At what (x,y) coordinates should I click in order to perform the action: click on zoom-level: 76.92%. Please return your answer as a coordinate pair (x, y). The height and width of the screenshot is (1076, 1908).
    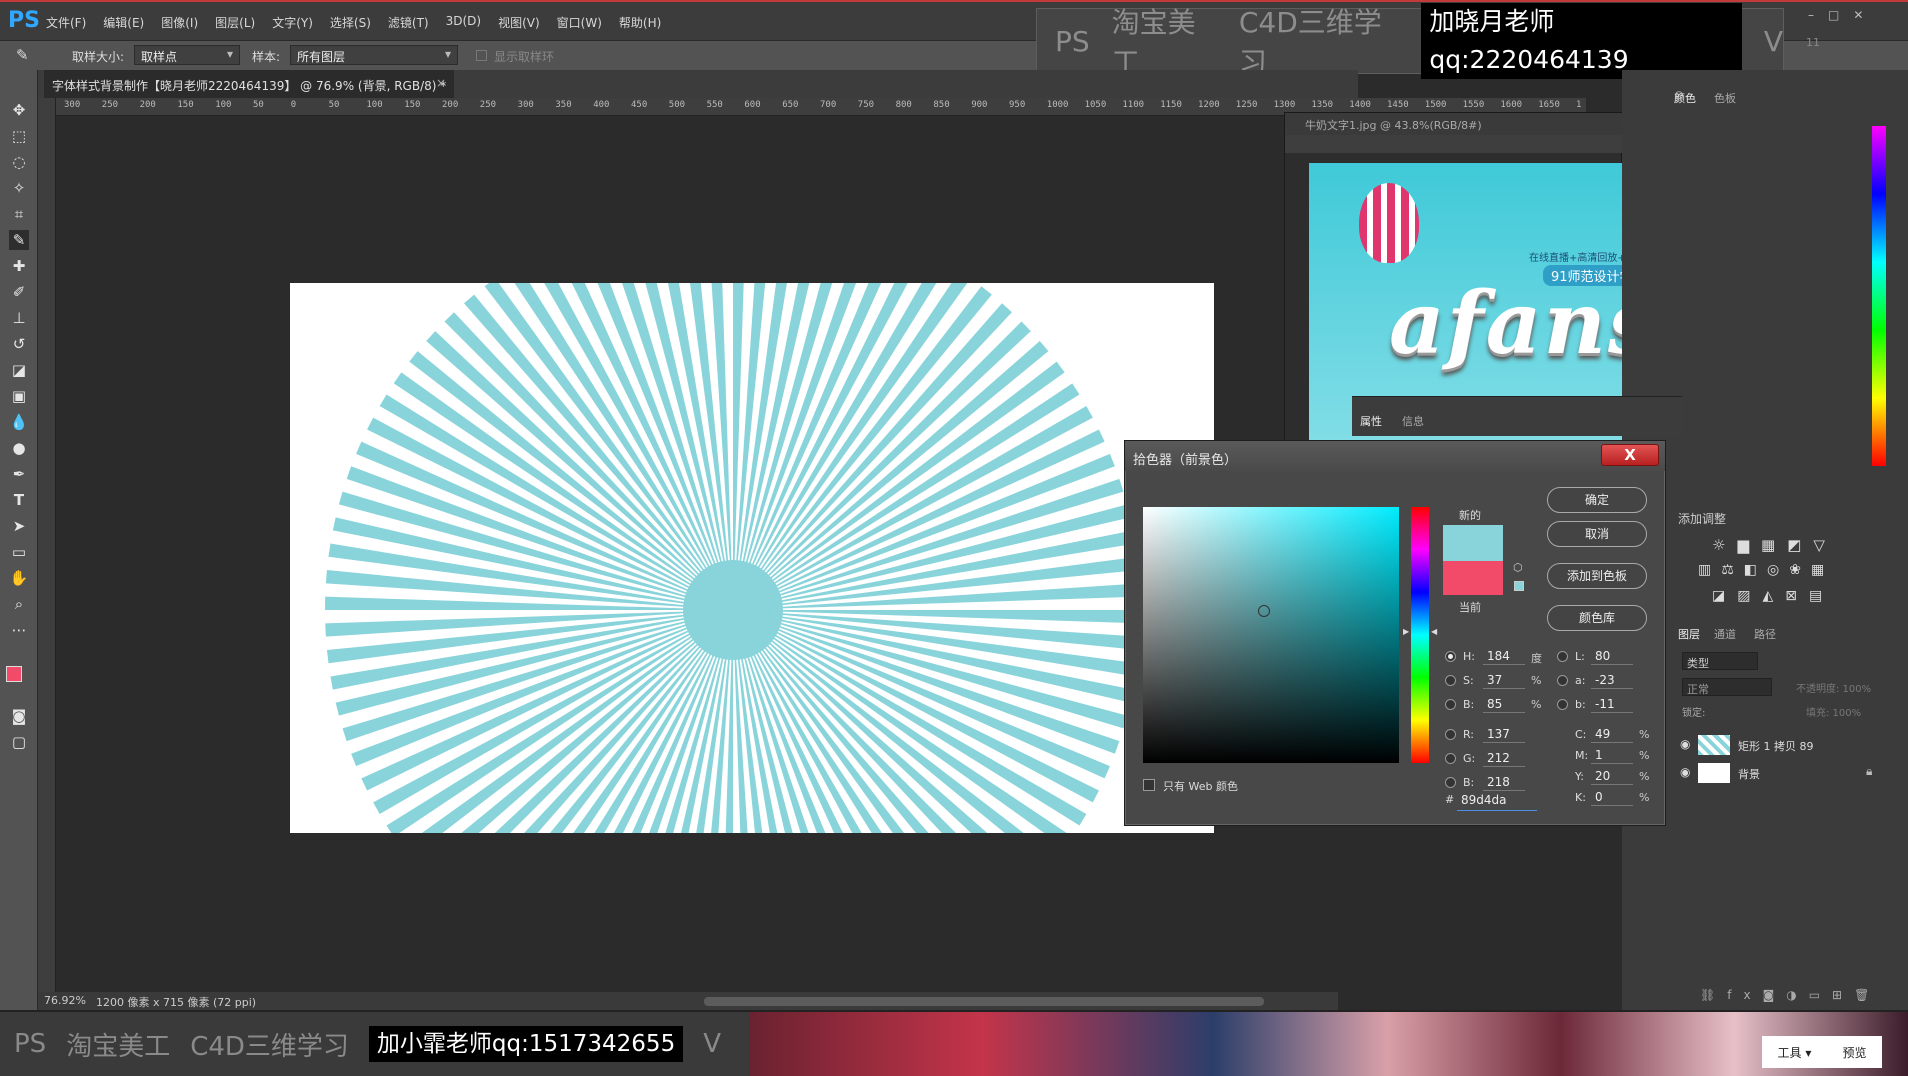
    Looking at the image, I should click on (65, 1000).